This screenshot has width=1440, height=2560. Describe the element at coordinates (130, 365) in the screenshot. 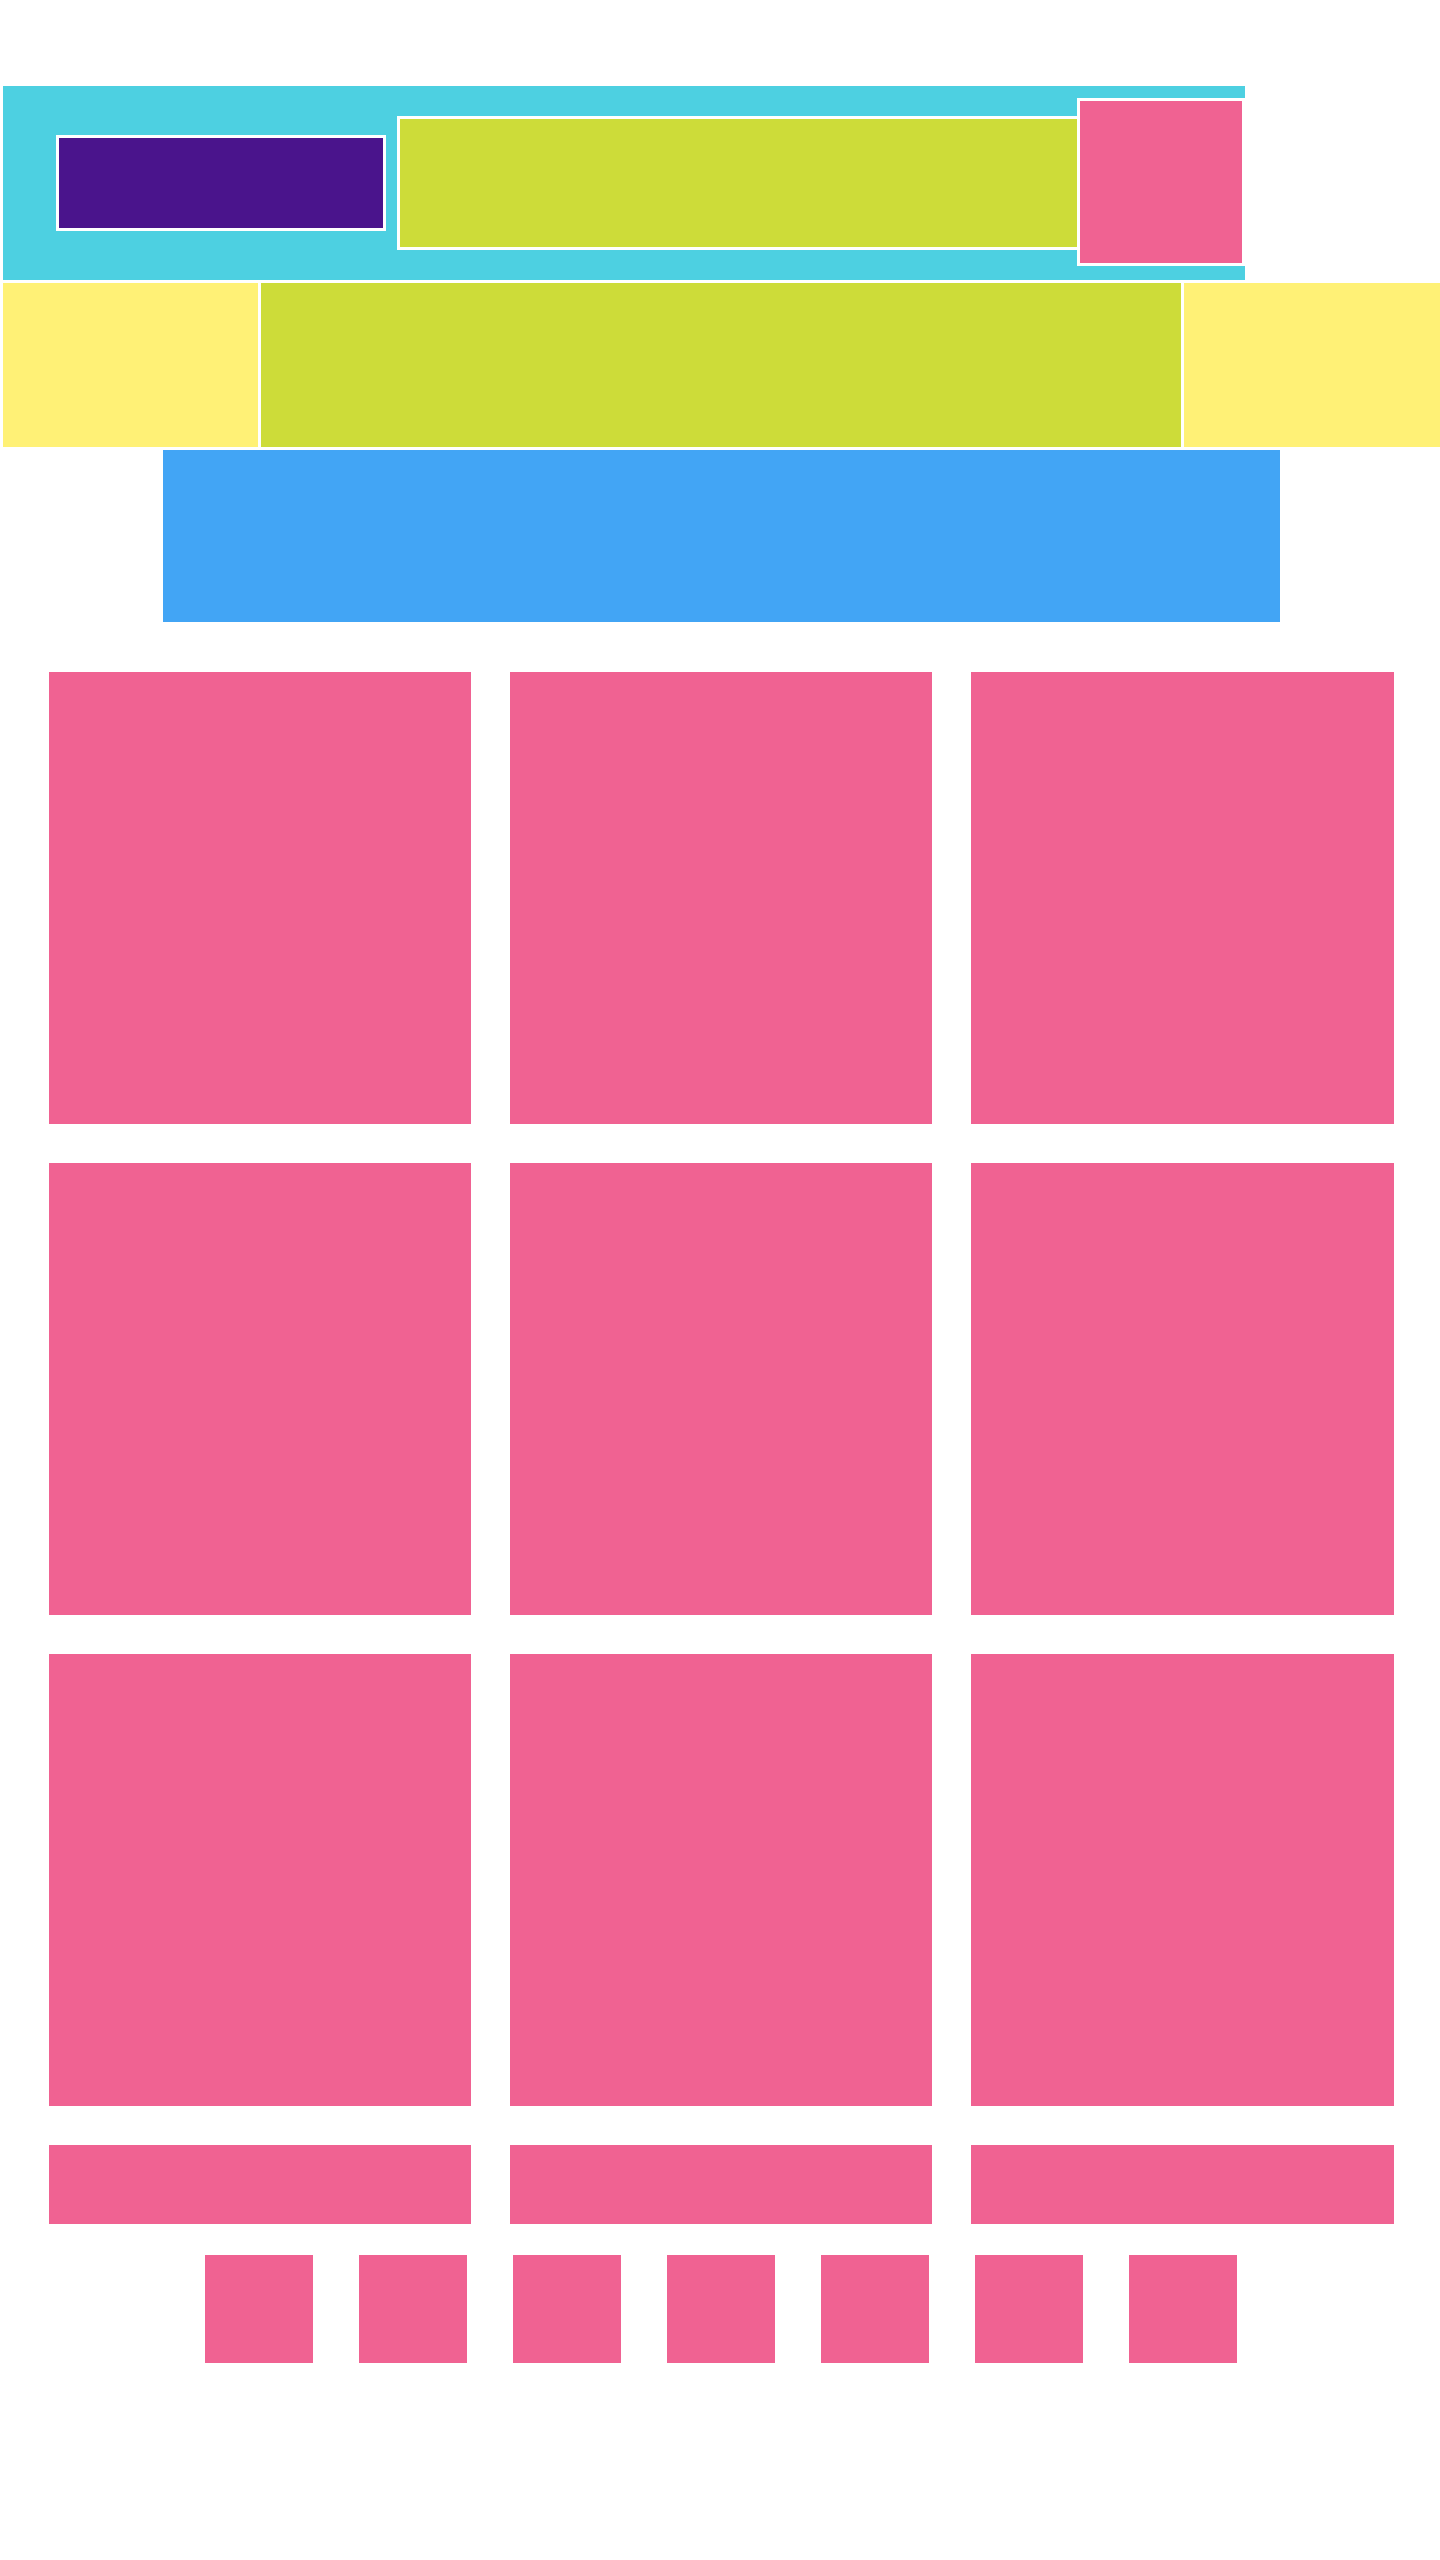

I see `nav-left-panel` at that location.